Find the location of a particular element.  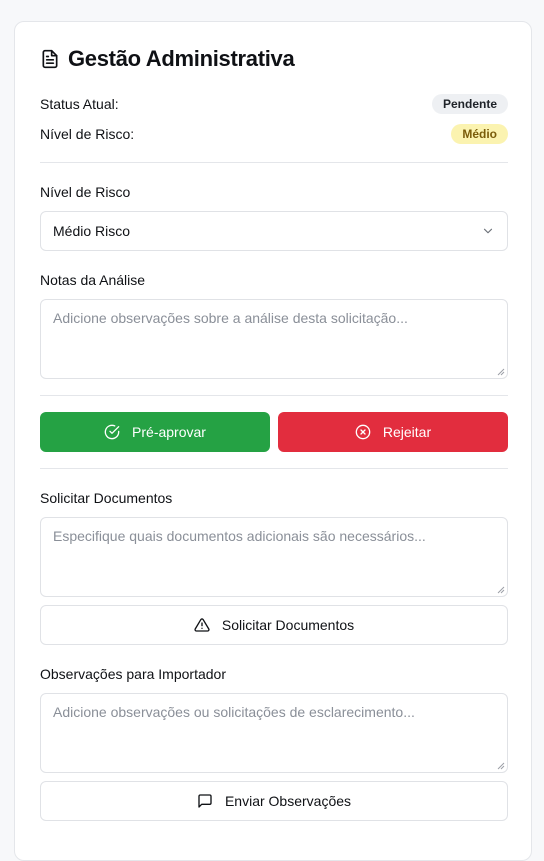

reject-button: Rejeitar is located at coordinates (393, 432).